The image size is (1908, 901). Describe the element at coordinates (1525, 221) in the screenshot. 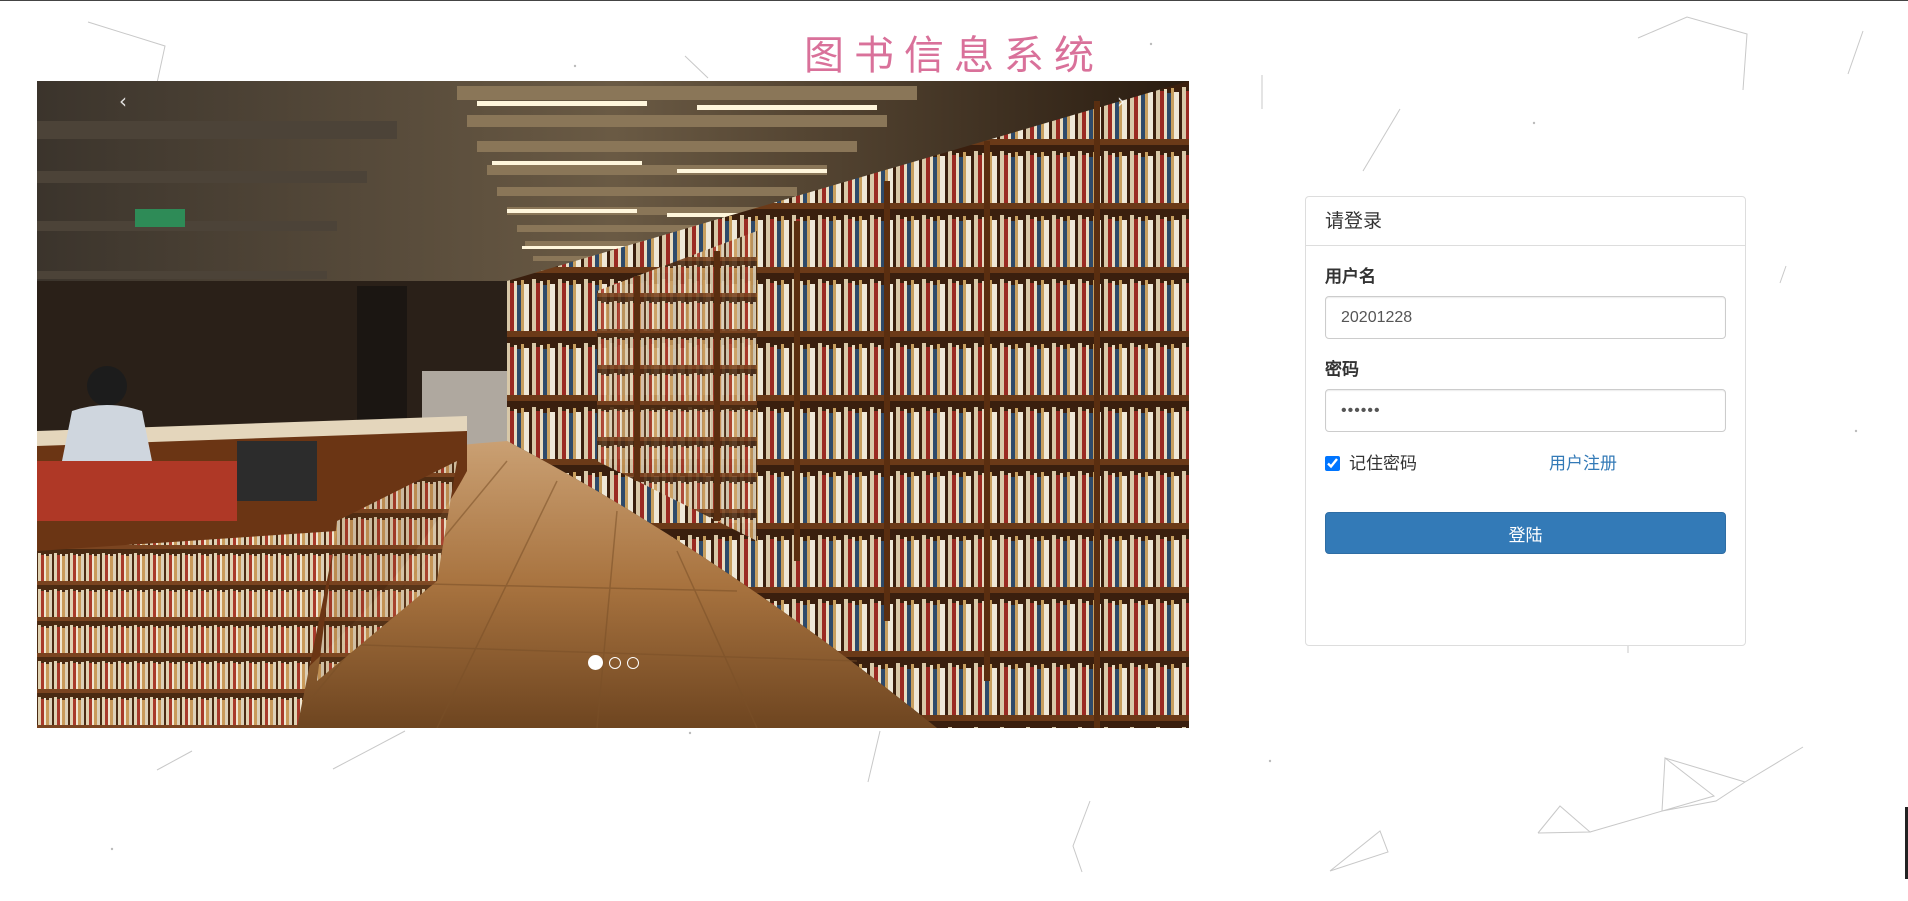

I see `login-panel-heading: 请登录` at that location.